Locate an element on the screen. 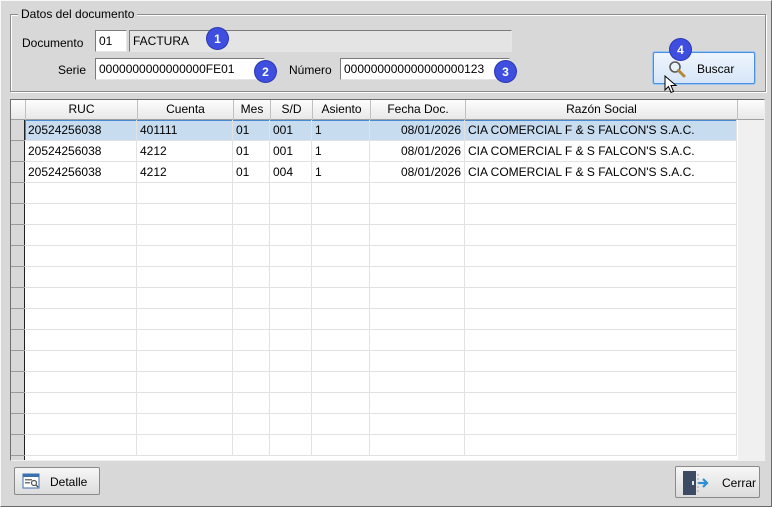 Image resolution: width=772 pixels, height=507 pixels. documento-label: Documento is located at coordinates (53, 43).